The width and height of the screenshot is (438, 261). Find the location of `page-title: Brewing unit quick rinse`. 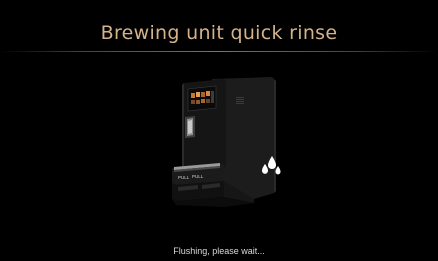

page-title: Brewing unit quick rinse is located at coordinates (219, 33).